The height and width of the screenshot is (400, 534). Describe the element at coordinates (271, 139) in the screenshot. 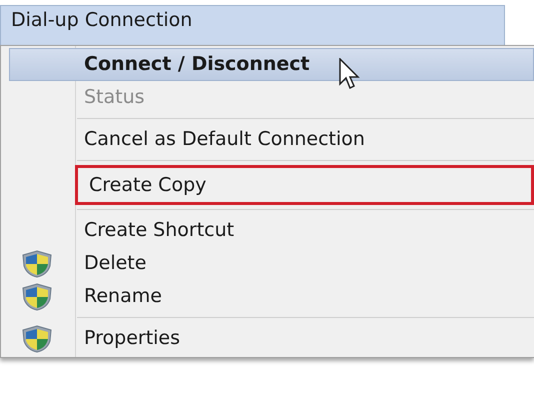

I see `menu-item: Cancel as Default Connection` at that location.